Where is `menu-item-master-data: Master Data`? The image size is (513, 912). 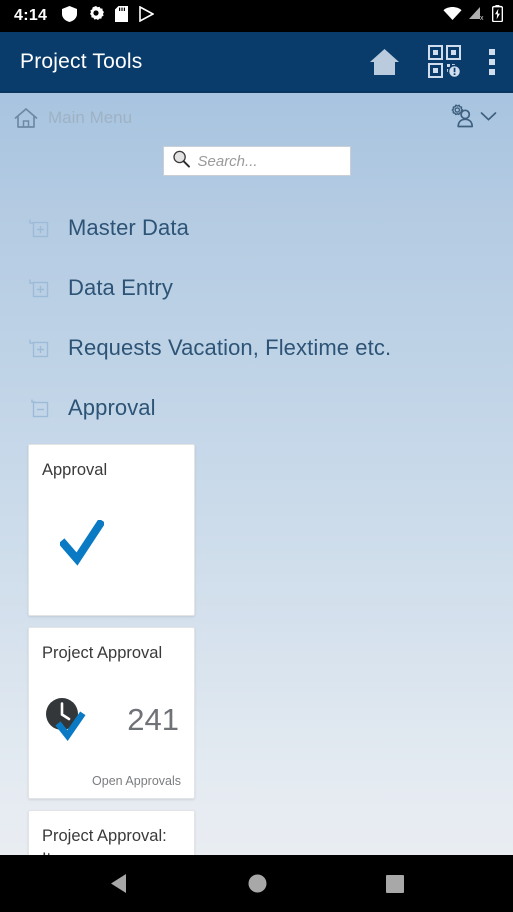 menu-item-master-data: Master Data is located at coordinates (256, 228).